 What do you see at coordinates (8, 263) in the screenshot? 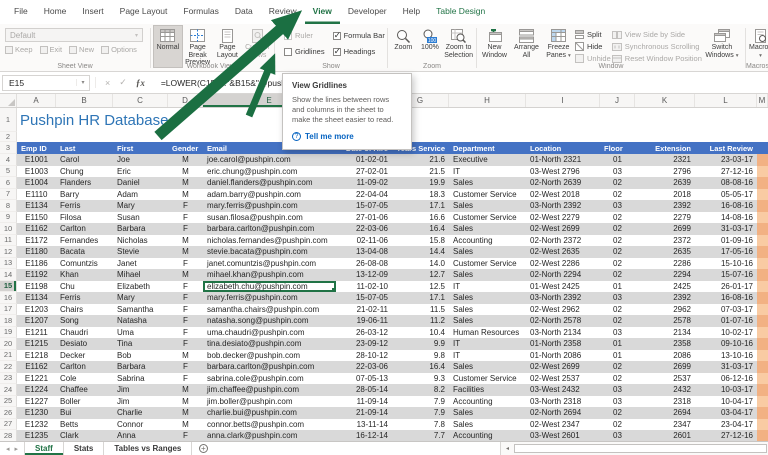
I see `row-number: 13` at bounding box center [8, 263].